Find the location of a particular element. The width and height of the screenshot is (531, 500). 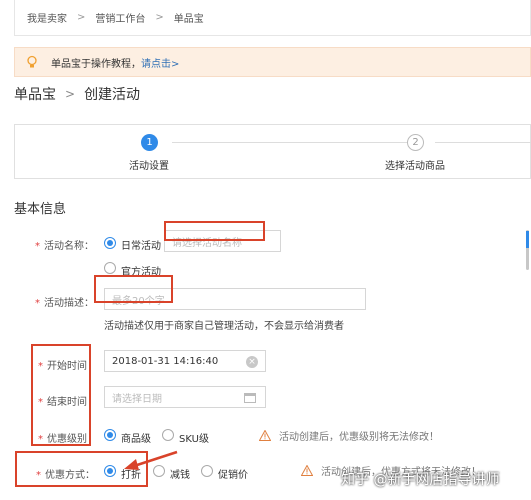

breadcrumb-item-seller: 我是卖家 is located at coordinates (47, 17).